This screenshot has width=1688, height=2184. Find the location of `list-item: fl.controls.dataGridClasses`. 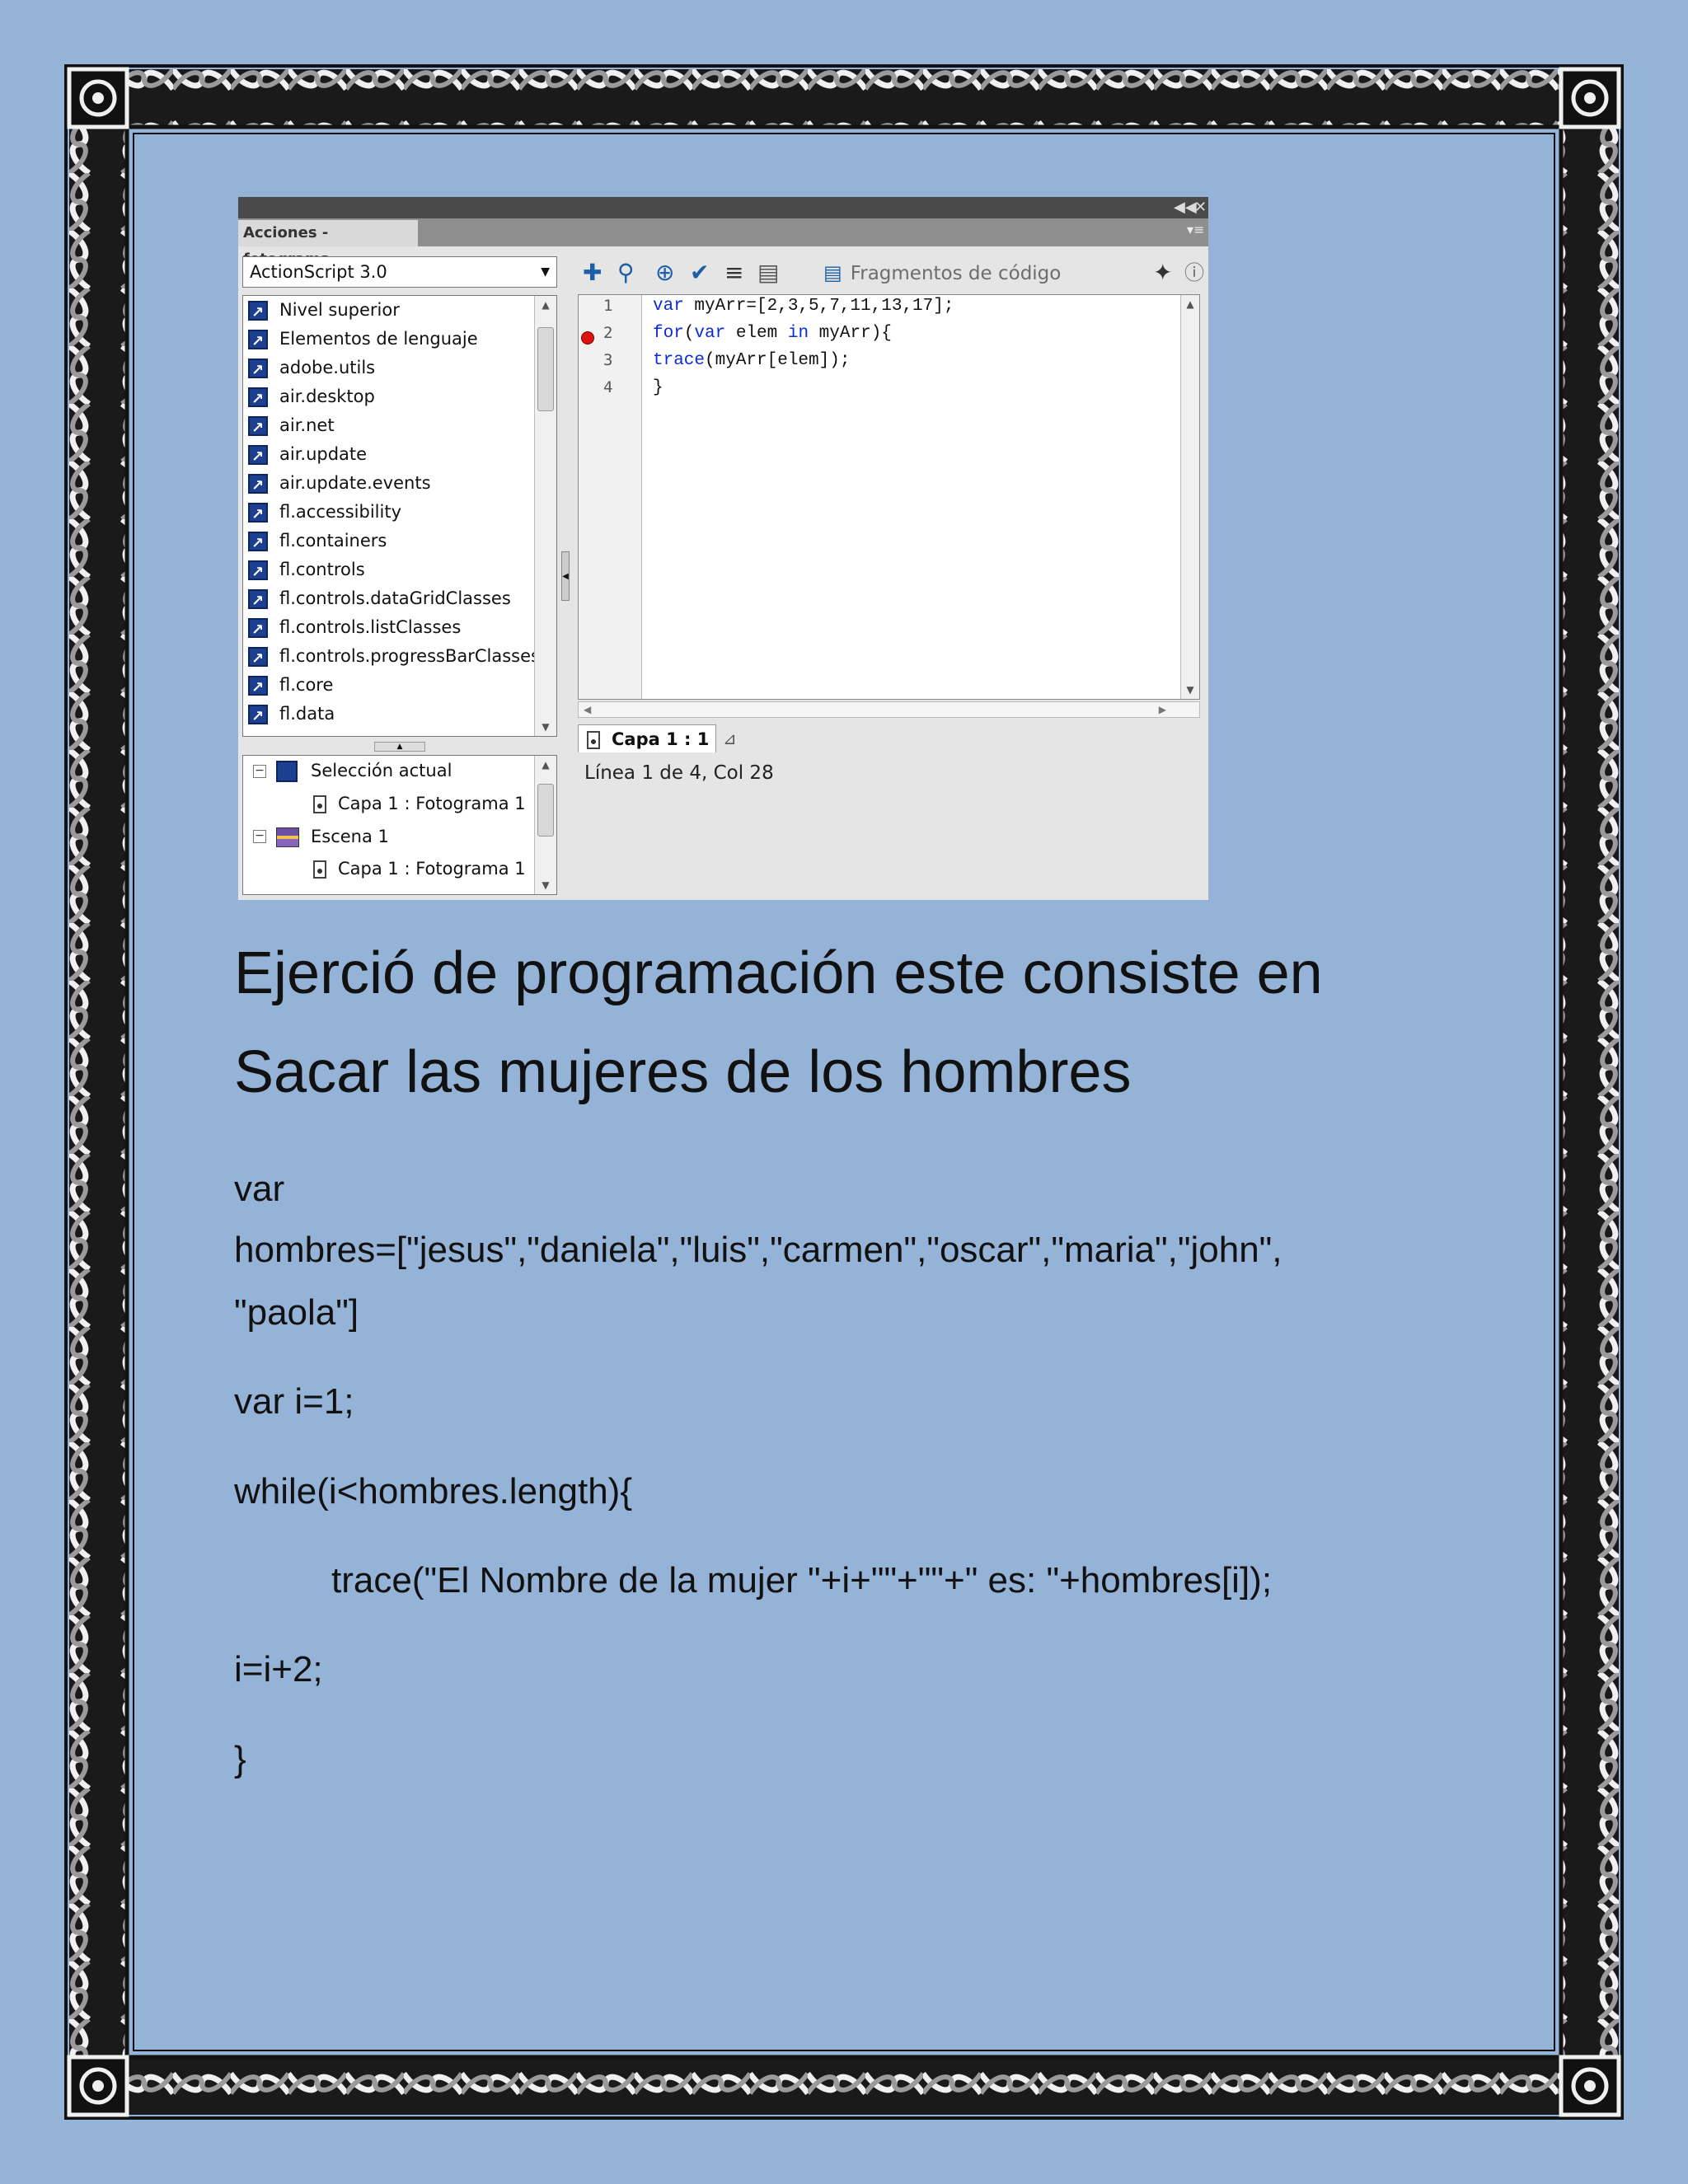

list-item: fl.controls.dataGridClasses is located at coordinates (379, 600).